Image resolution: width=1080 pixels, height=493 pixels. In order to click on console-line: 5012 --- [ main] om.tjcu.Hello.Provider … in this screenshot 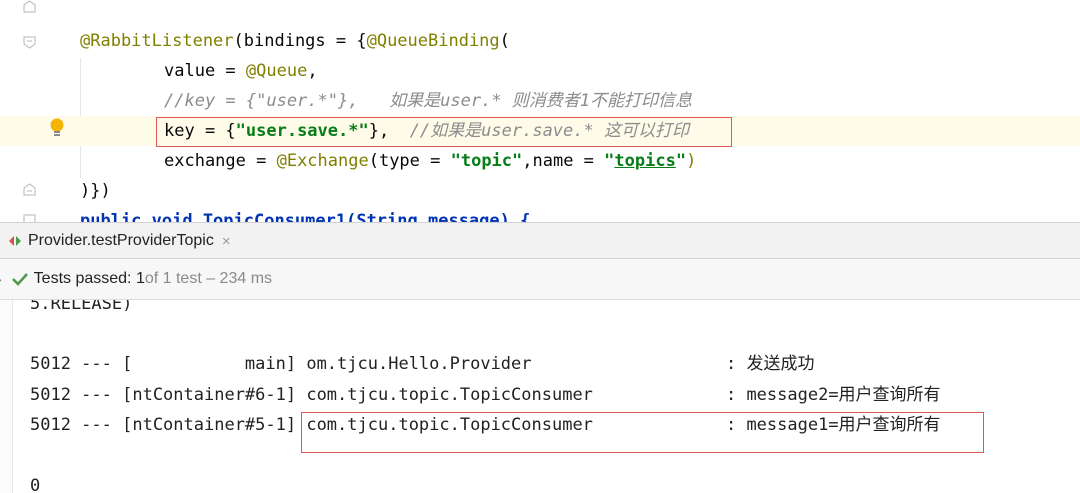, I will do `click(422, 364)`.